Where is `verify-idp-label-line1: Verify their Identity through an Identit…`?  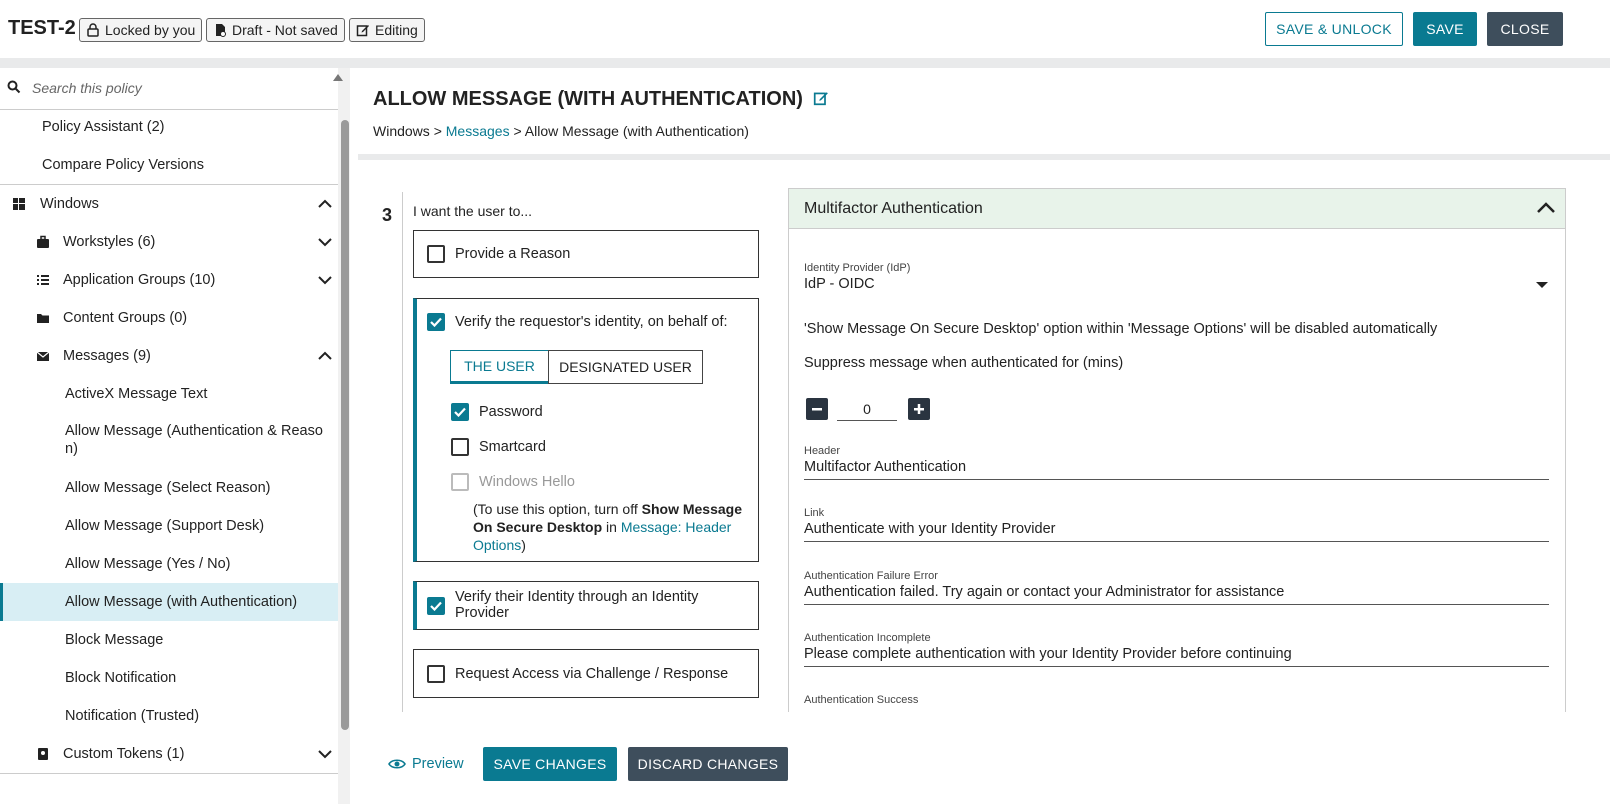 verify-idp-label-line1: Verify their Identity through an Identit… is located at coordinates (577, 597).